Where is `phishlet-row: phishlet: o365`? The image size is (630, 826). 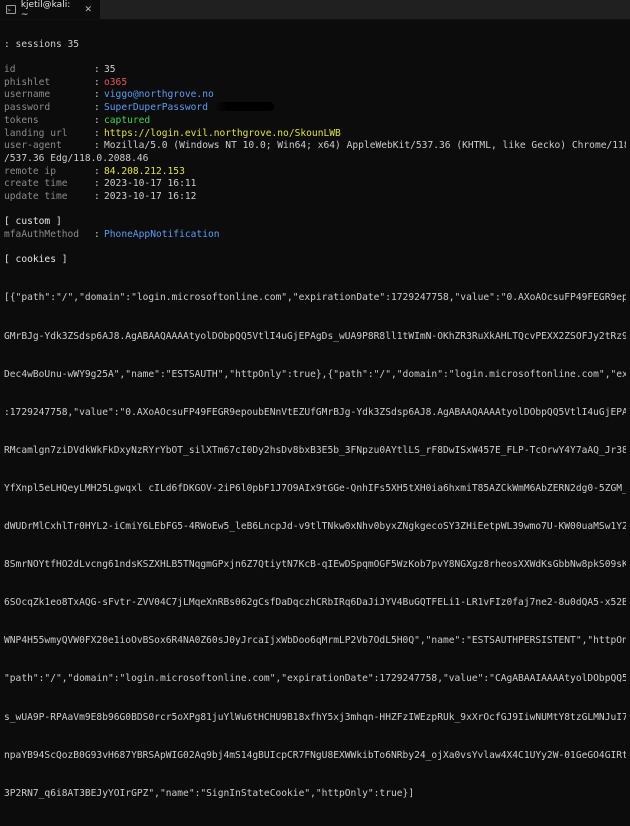 phishlet-row: phishlet: o365 is located at coordinates (66, 82).